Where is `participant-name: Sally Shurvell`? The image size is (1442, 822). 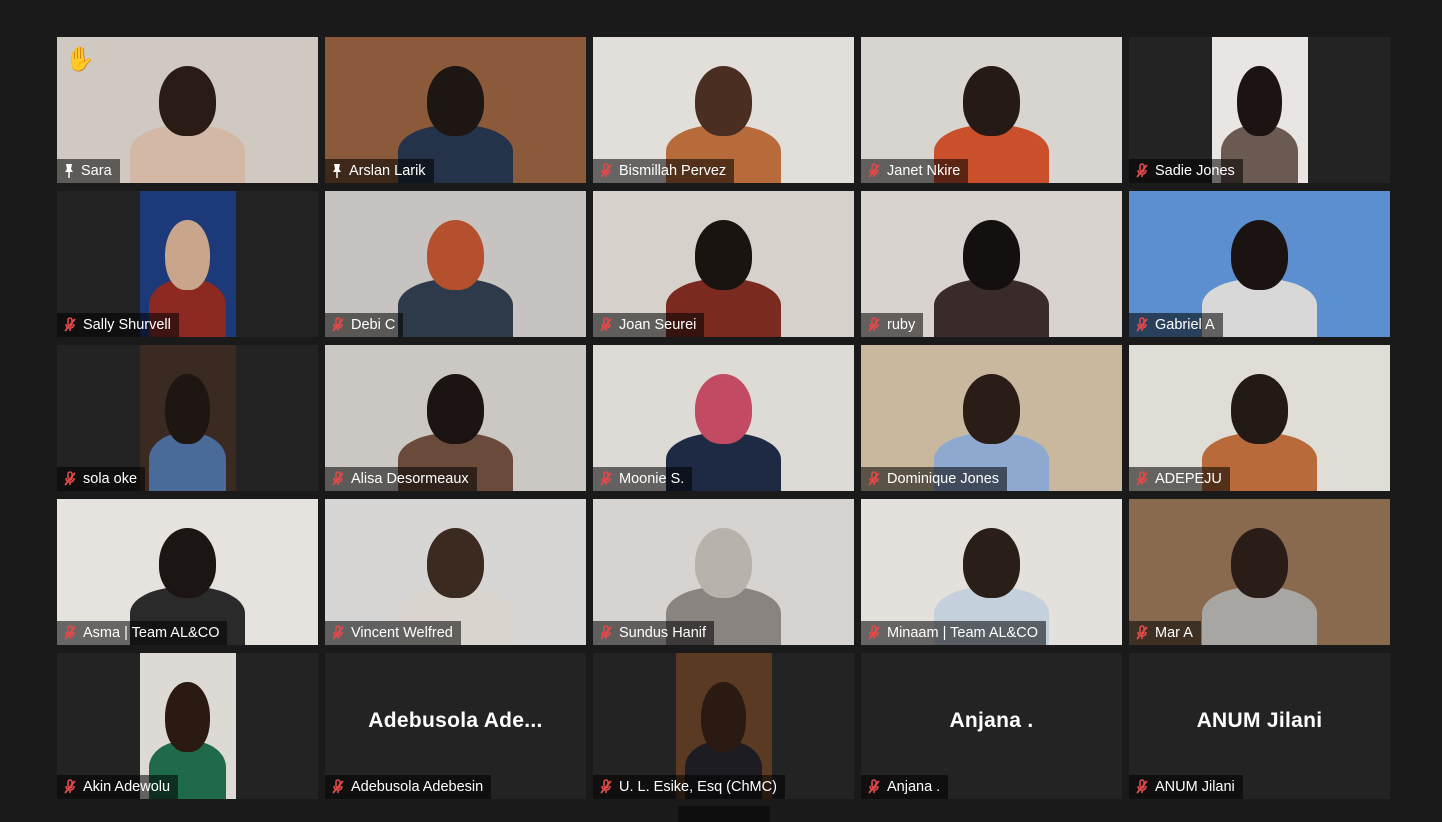
participant-name: Sally Shurvell is located at coordinates (127, 325).